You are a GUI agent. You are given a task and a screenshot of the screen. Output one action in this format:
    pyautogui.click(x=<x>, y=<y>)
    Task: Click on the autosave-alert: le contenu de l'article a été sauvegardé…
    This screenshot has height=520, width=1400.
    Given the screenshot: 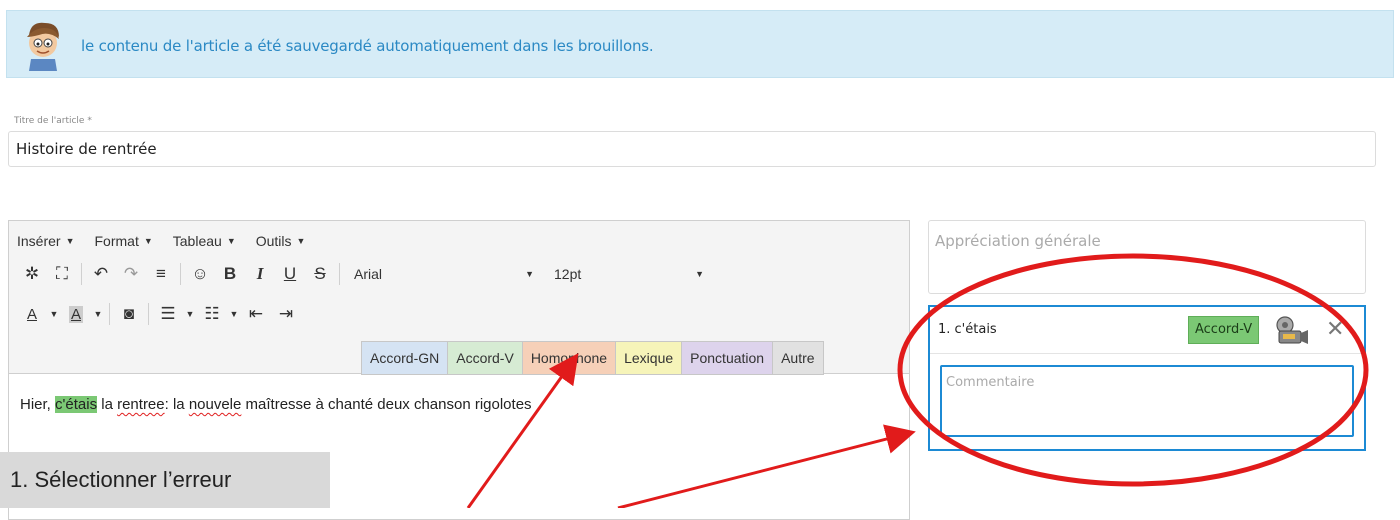 What is the action you would take?
    pyautogui.click(x=700, y=44)
    